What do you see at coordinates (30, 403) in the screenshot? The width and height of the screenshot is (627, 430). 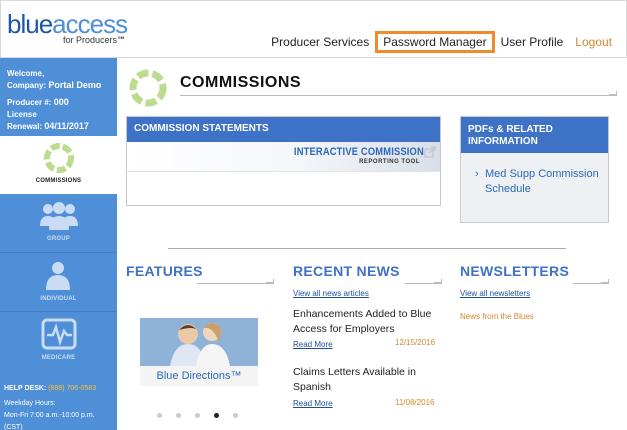 I see `hours-label: Weekday Hours:` at bounding box center [30, 403].